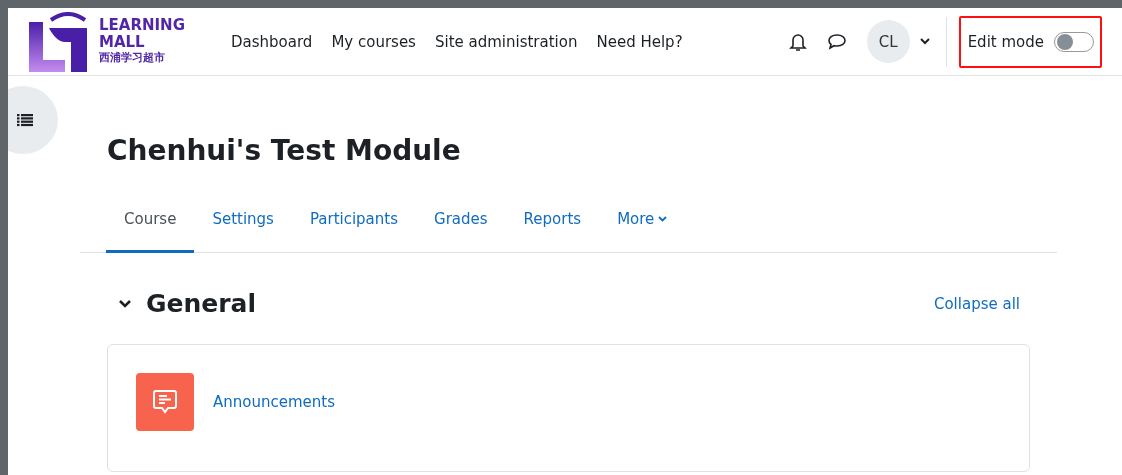  Describe the element at coordinates (132, 57) in the screenshot. I see `logo-text: 西浦学习超市` at that location.